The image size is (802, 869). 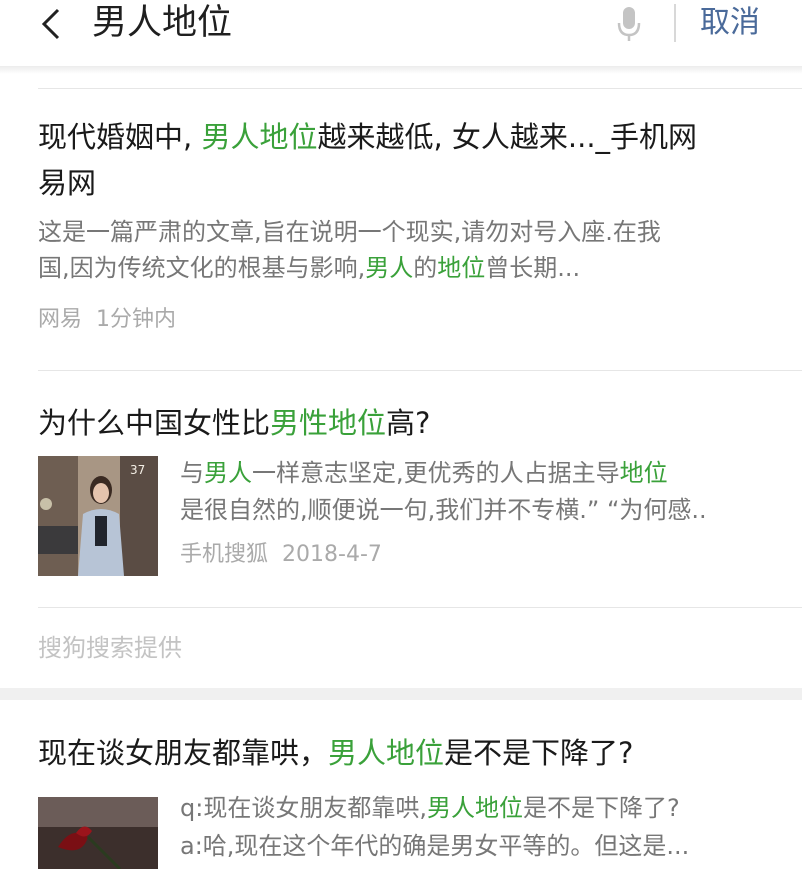 What do you see at coordinates (136, 319) in the screenshot?
I see `result-time: 1分钟内` at bounding box center [136, 319].